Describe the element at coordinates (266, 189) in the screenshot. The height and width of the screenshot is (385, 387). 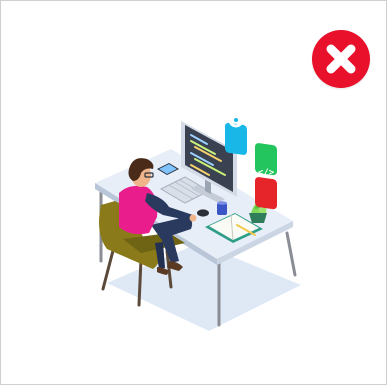
I see `tag-badge: </>` at that location.